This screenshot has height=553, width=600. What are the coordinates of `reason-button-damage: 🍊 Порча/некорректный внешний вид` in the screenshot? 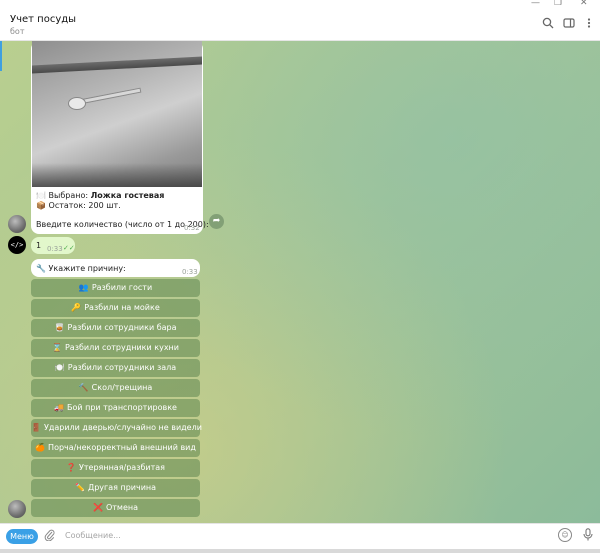 It's located at (115, 448).